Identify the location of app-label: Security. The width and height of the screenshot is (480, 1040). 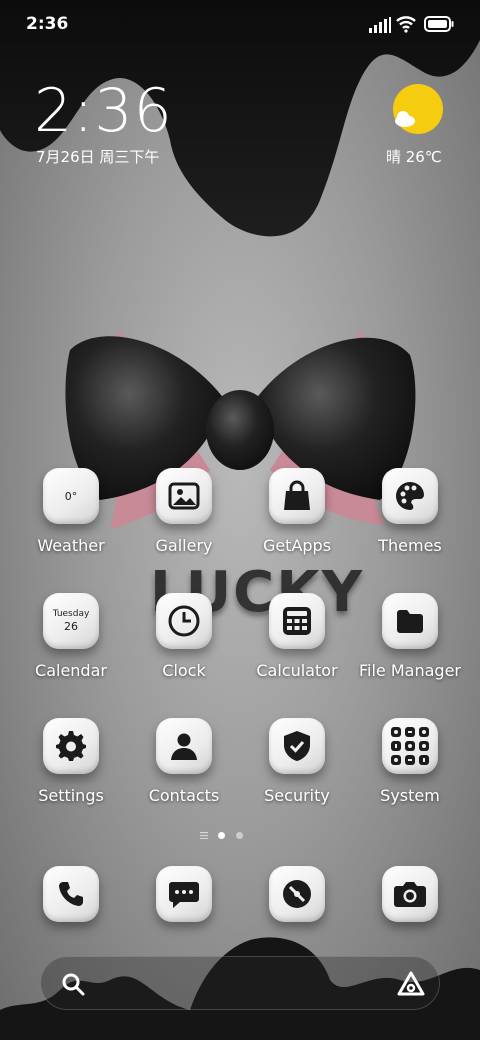
(297, 795).